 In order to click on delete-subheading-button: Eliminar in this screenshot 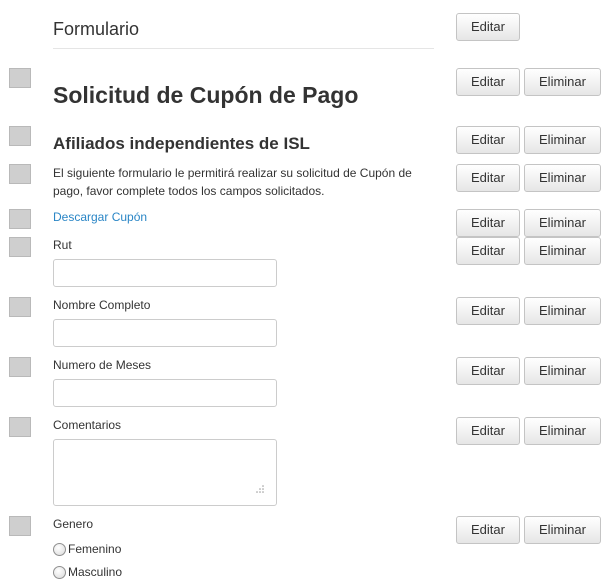, I will do `click(562, 140)`.